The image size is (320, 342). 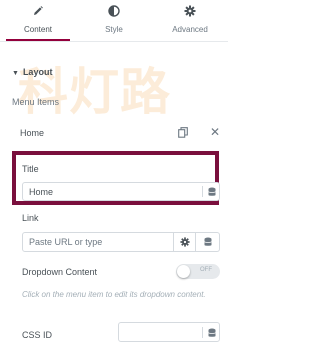 I want to click on tab-advanced-label: Advanced, so click(x=190, y=29).